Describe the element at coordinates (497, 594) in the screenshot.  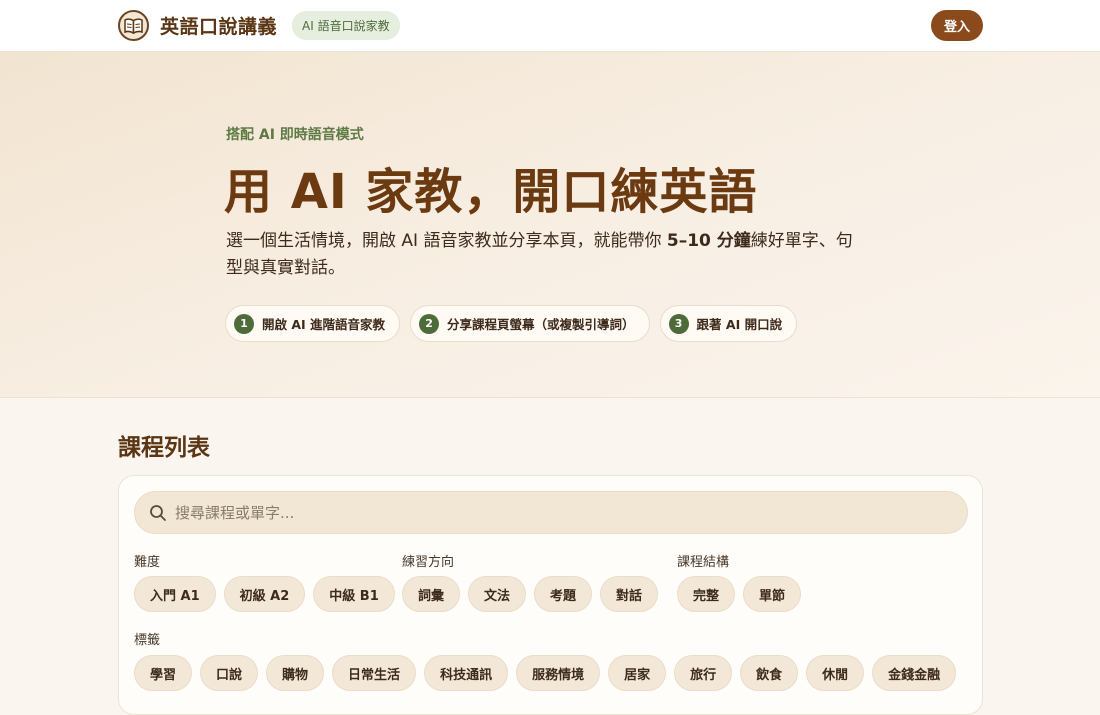
I see `direction-chip-grammar: 文法` at that location.